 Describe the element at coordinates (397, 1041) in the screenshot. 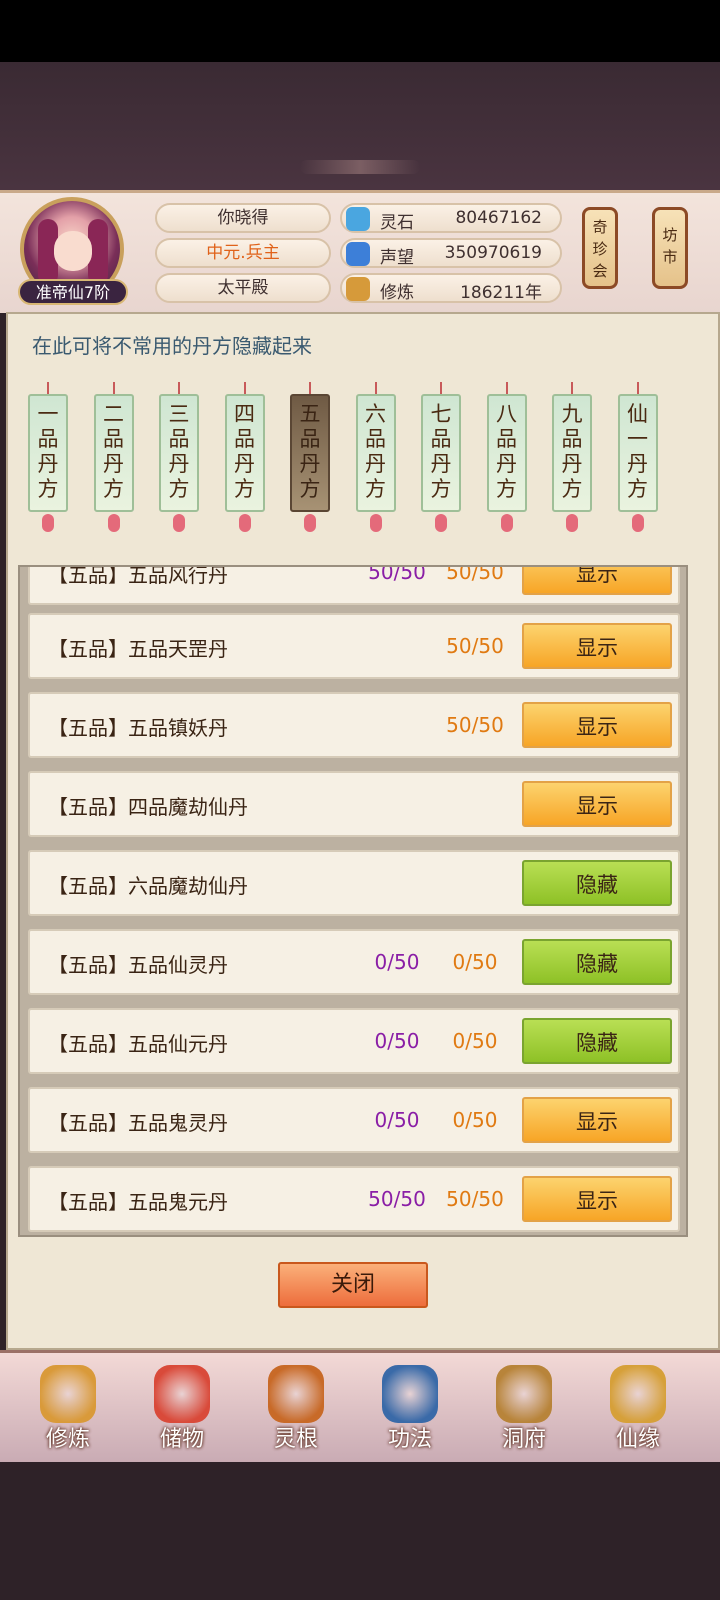

I see `recipe-count-a: 0/50` at that location.